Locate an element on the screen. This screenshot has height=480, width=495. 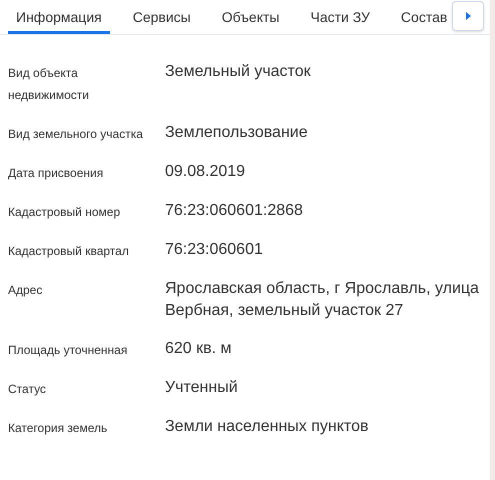
field-value: Ярославская область, г Ярославль, улица Вербная, земельный участок 27 is located at coordinates (322, 300).